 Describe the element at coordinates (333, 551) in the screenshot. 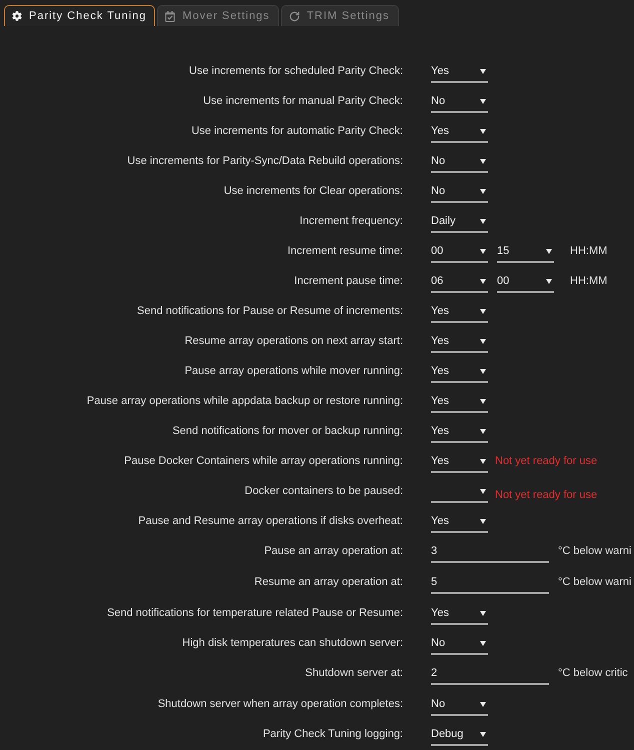

I see `setting-label: Pause an array operation at:` at that location.